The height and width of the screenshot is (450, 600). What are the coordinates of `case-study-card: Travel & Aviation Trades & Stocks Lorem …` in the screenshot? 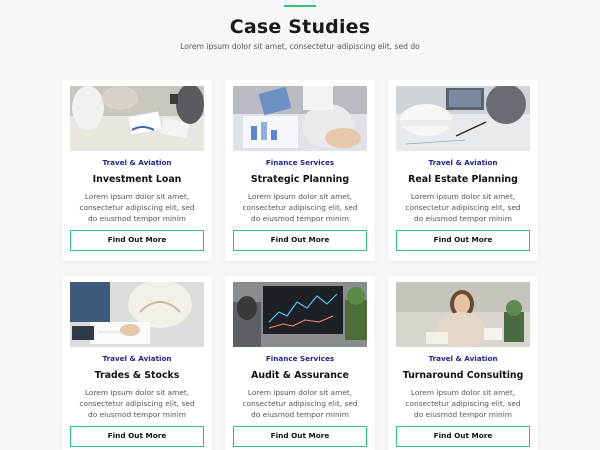 It's located at (137, 363).